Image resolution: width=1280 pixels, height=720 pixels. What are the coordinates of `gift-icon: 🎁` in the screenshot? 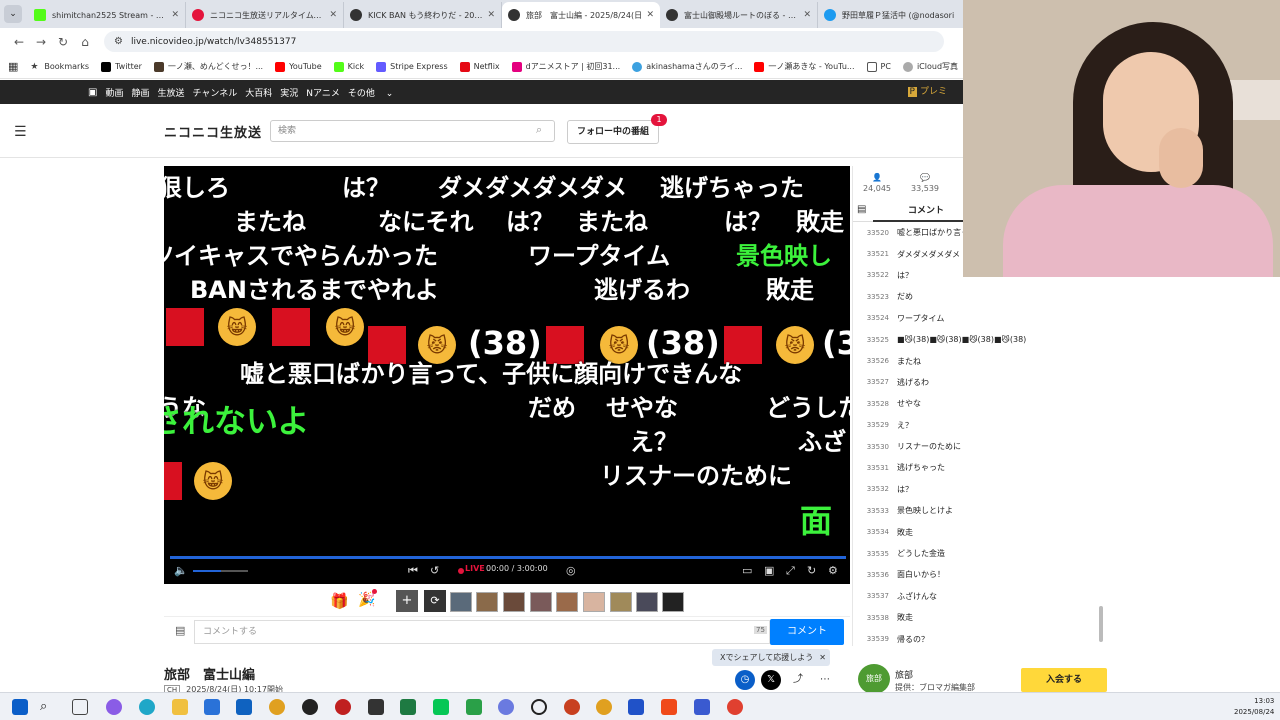 It's located at (339, 601).